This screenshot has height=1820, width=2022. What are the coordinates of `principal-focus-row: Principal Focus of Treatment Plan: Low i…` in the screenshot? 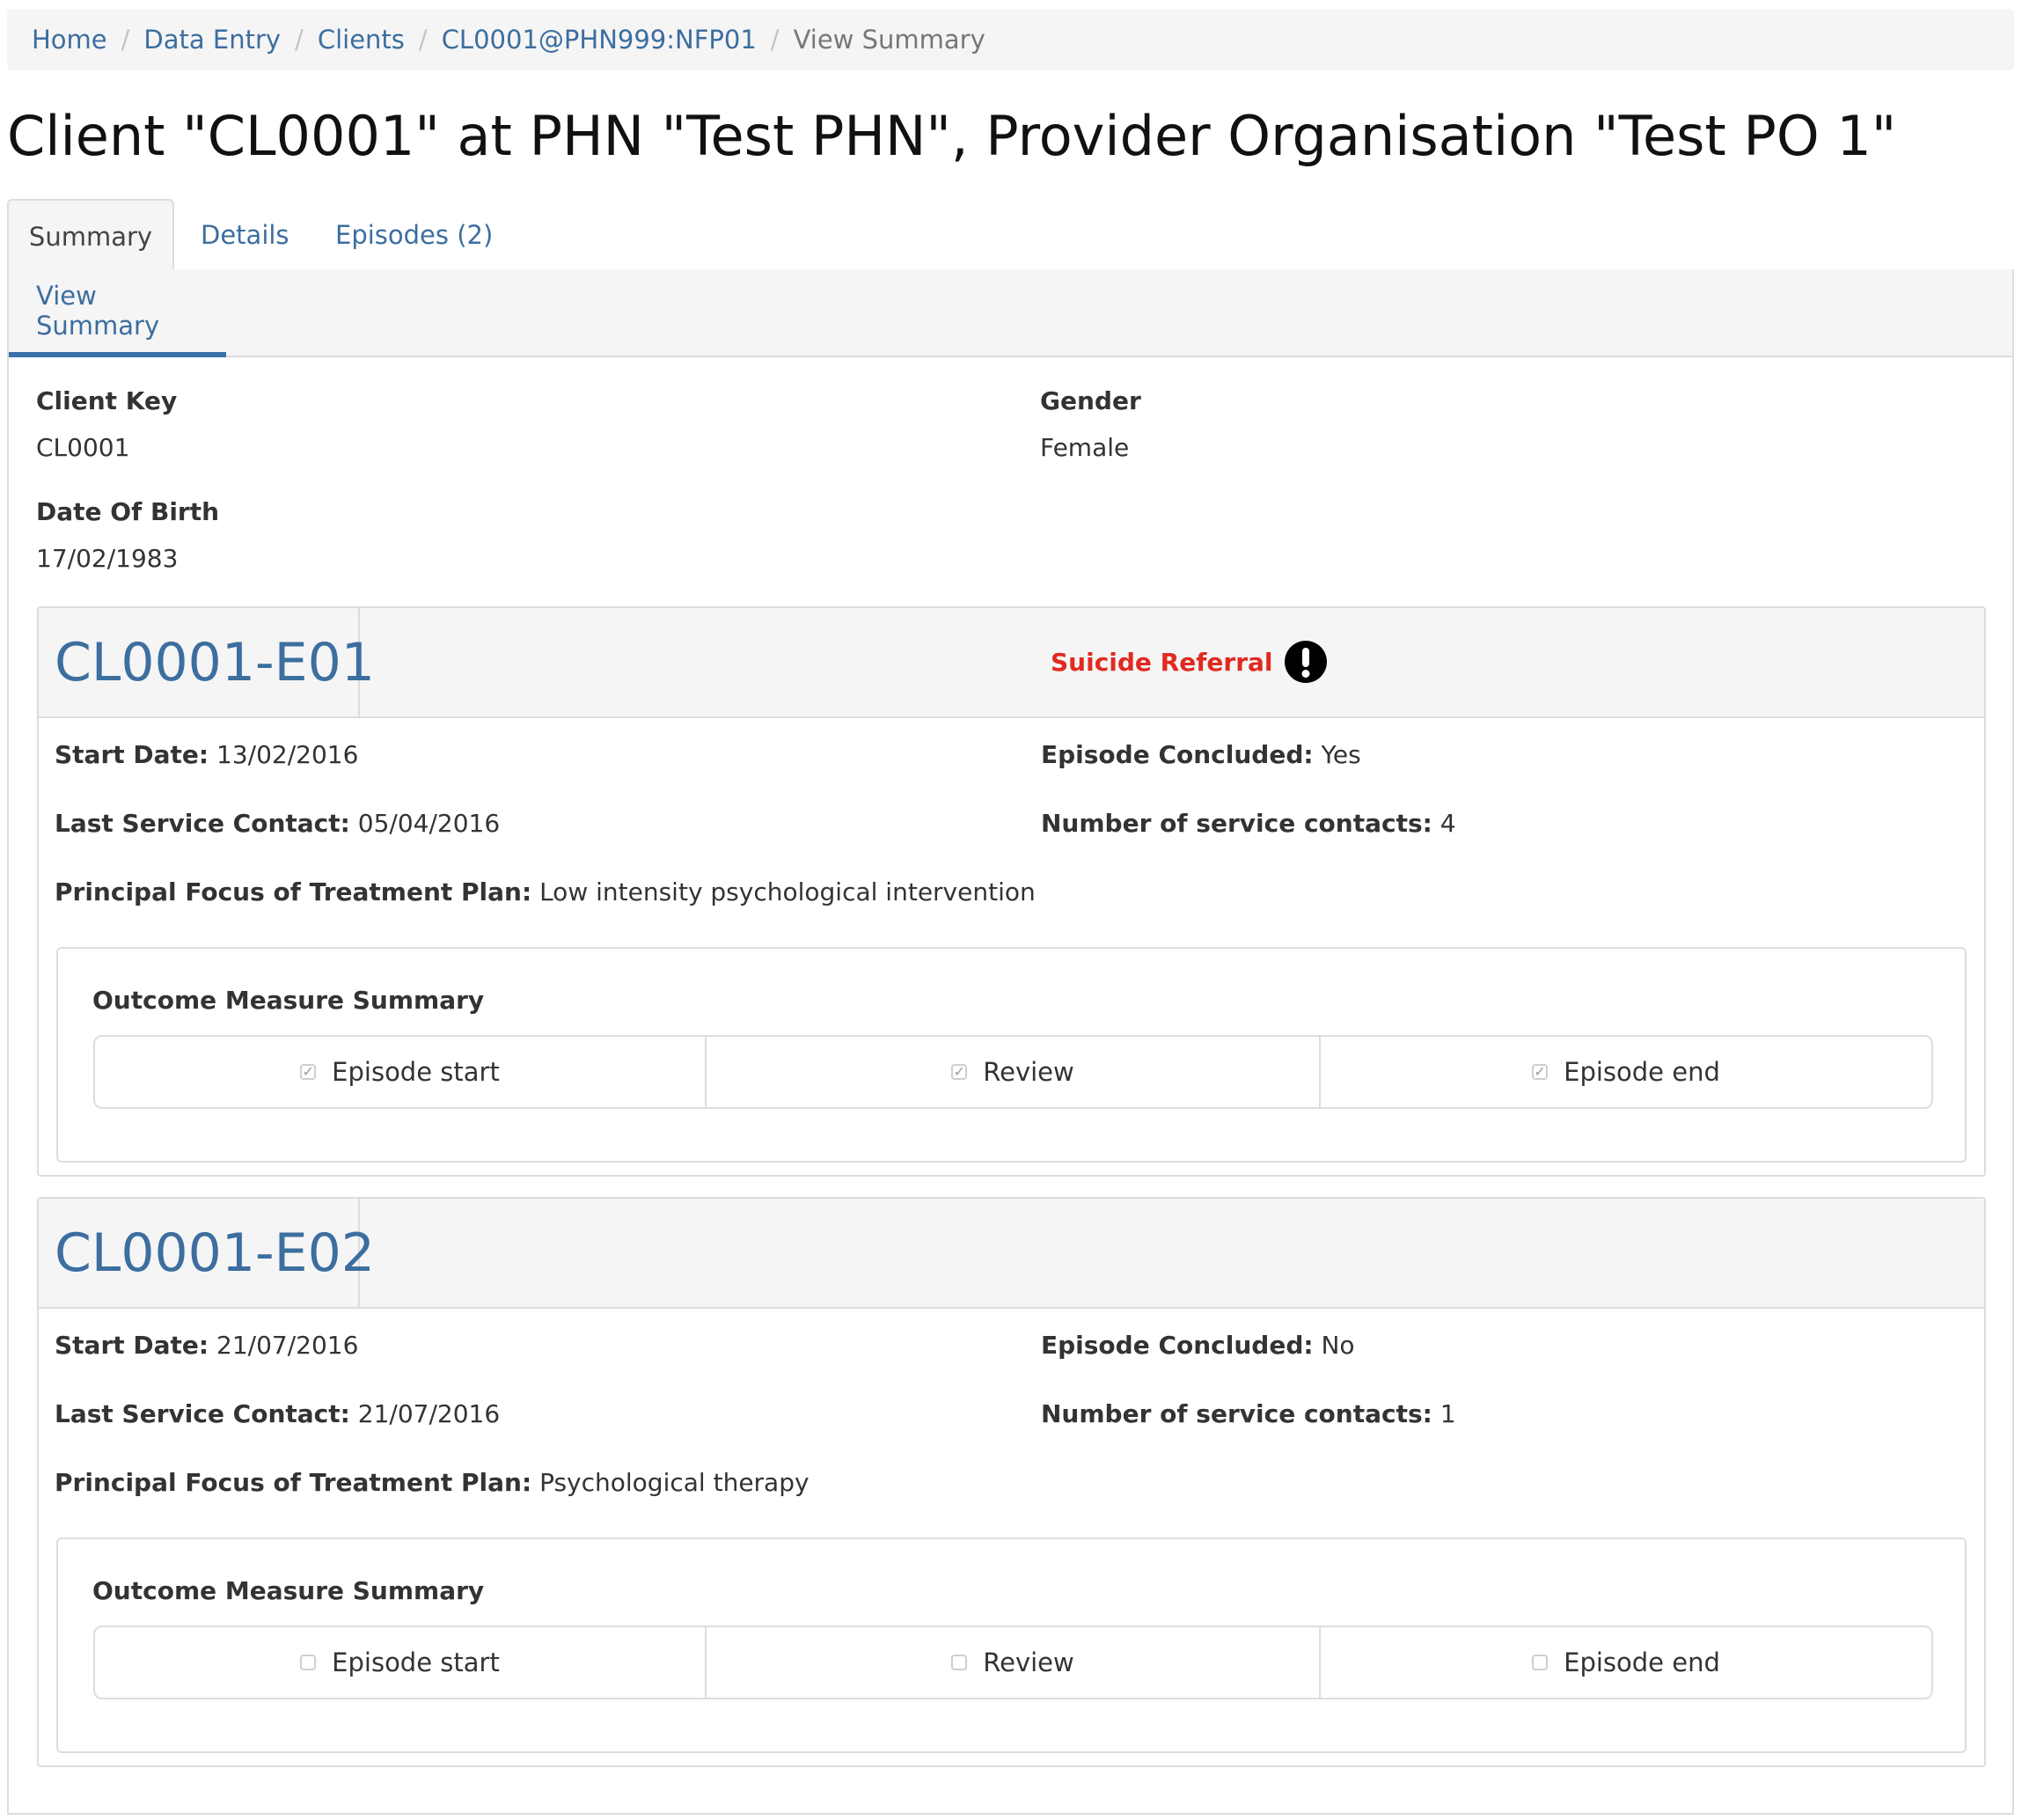 It's located at (545, 891).